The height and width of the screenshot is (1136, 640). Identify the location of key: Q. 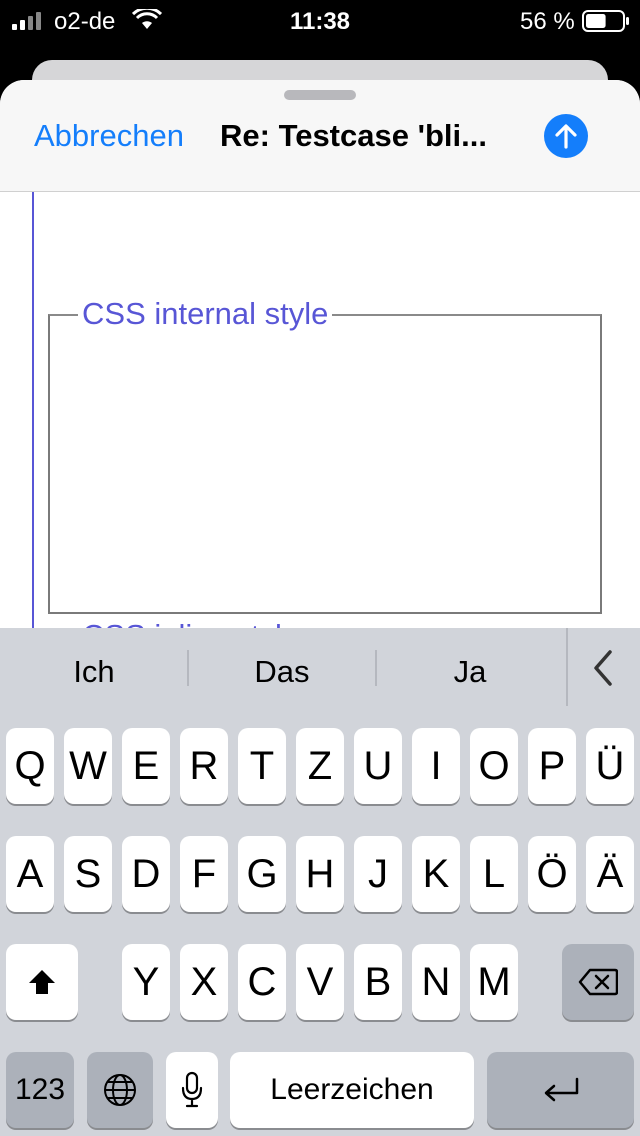
(30, 766).